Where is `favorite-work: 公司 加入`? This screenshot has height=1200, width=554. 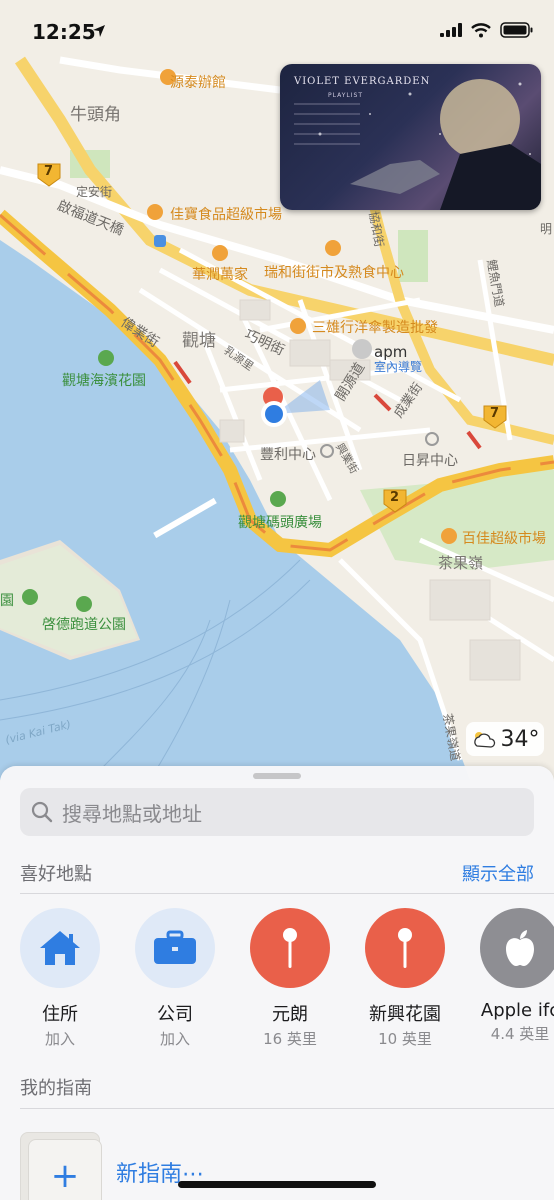 favorite-work: 公司 加入 is located at coordinates (175, 978).